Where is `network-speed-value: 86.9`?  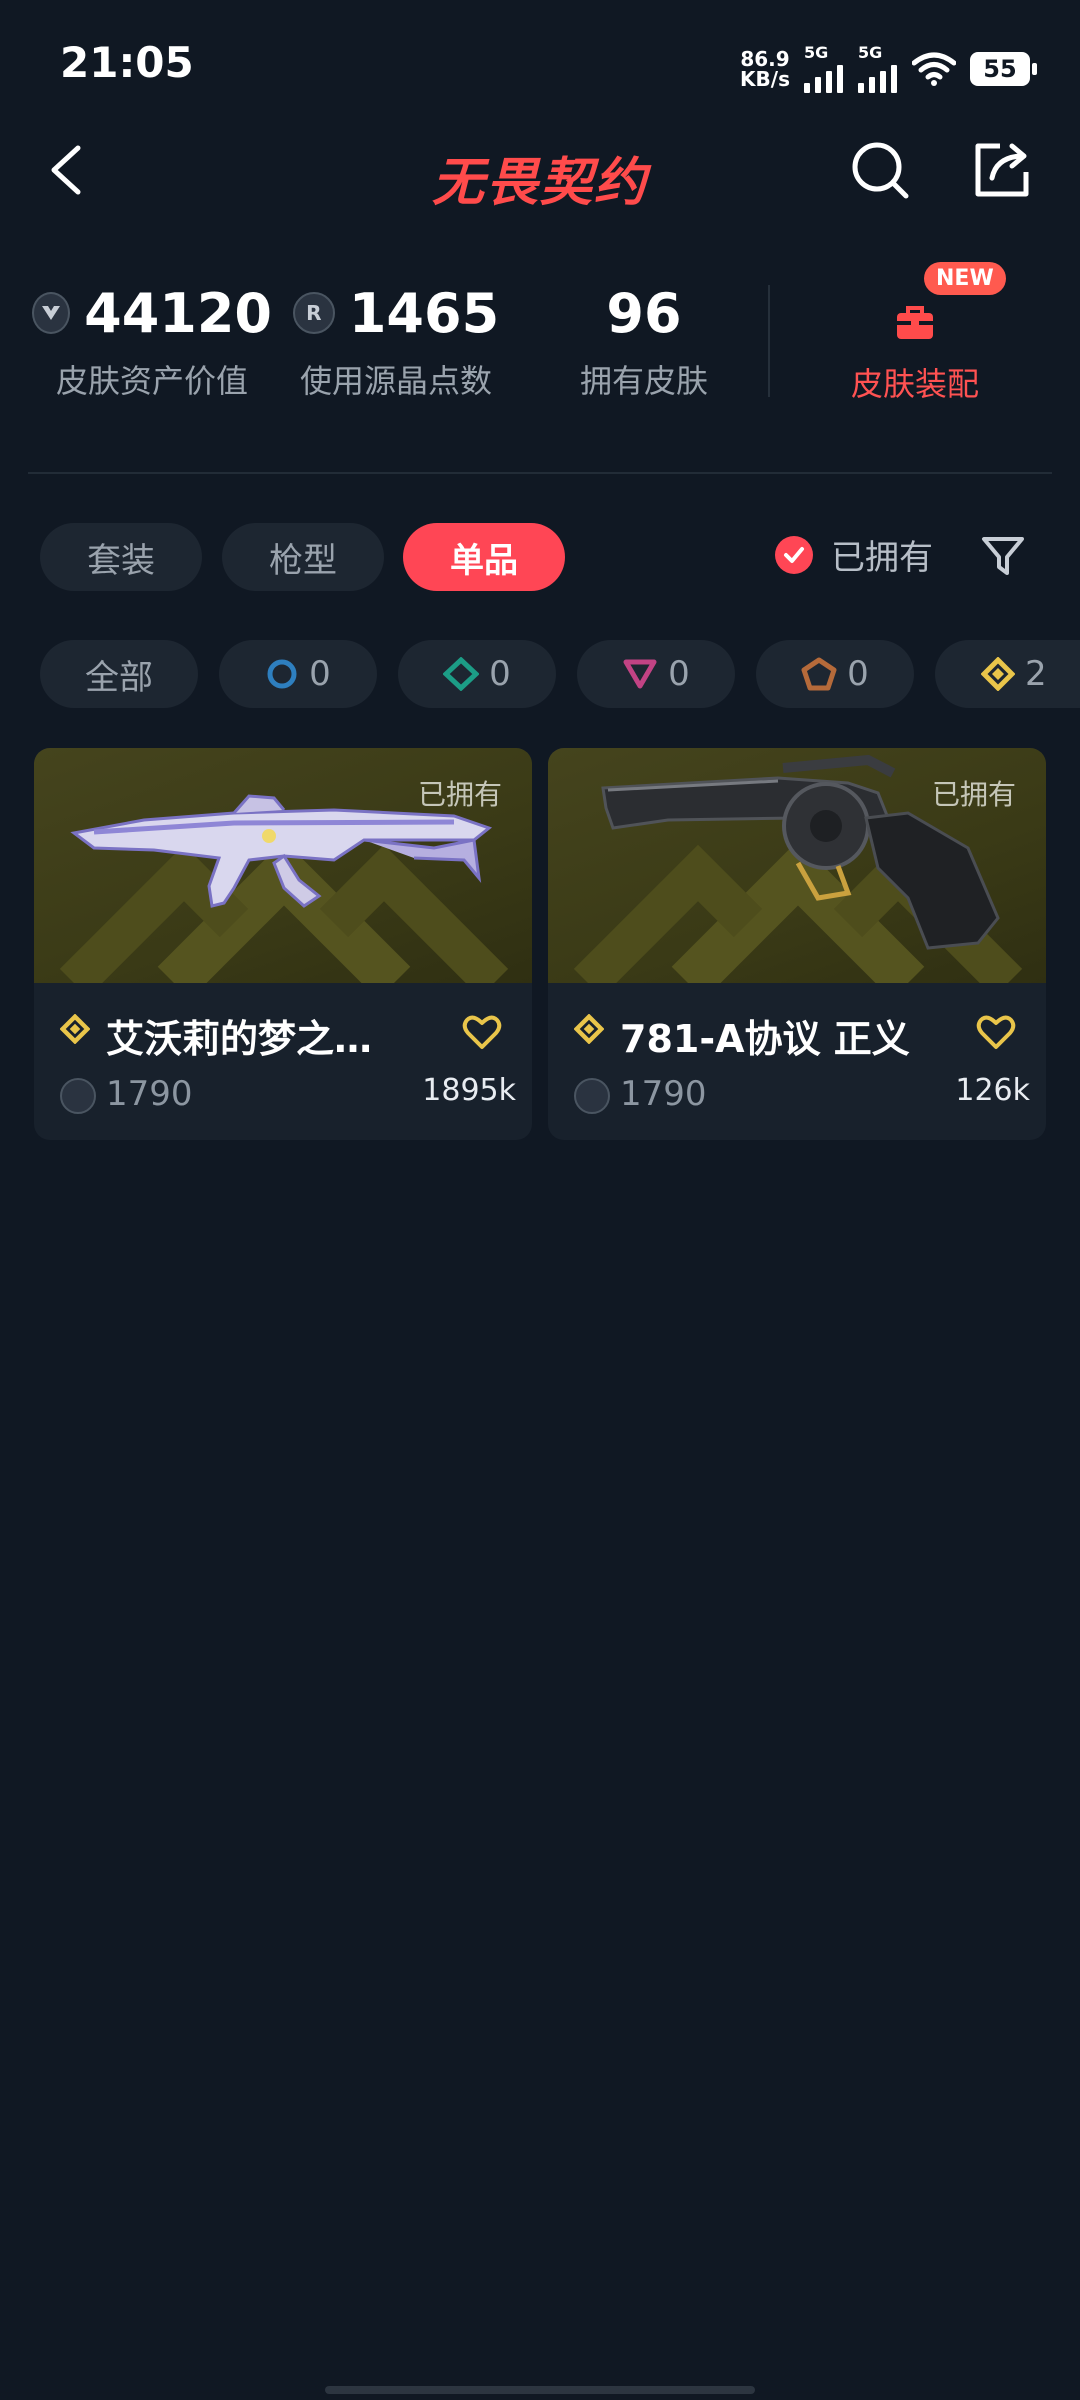 network-speed-value: 86.9 is located at coordinates (765, 59).